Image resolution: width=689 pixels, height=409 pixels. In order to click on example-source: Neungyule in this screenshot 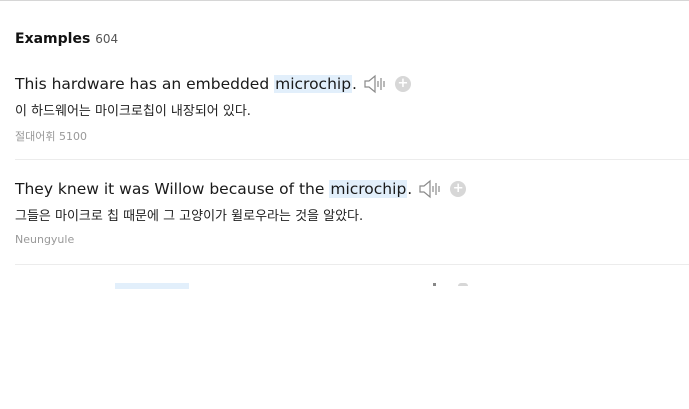, I will do `click(352, 239)`.